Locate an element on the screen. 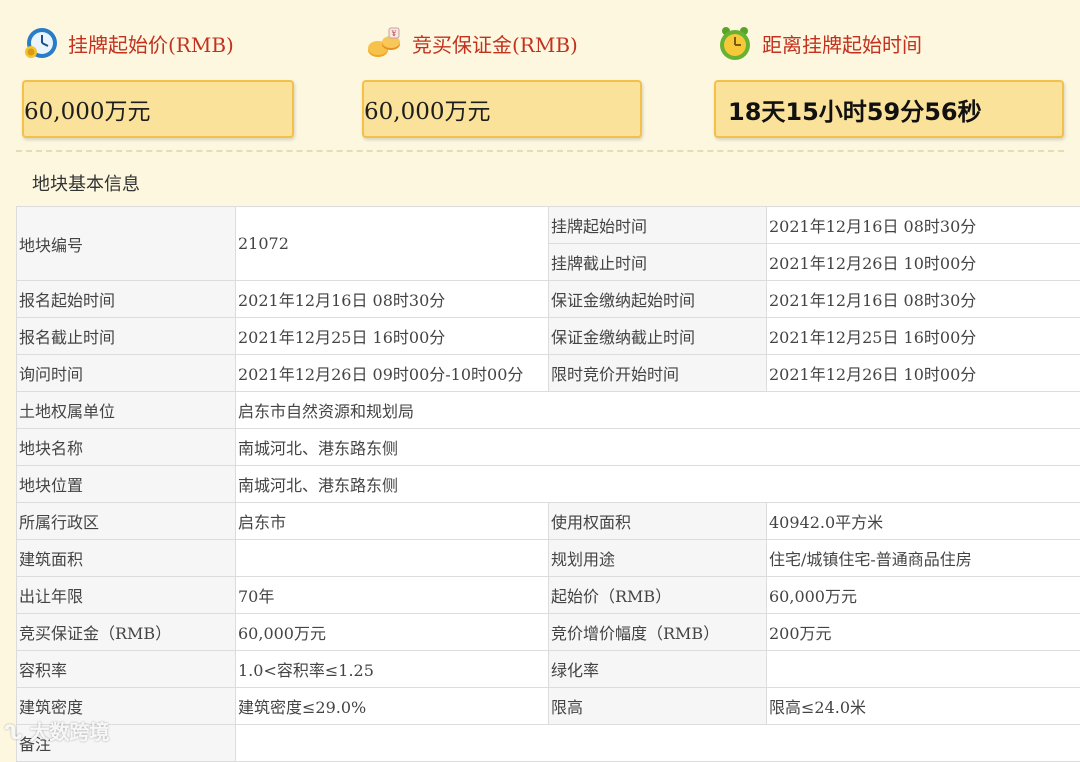 The height and width of the screenshot is (762, 1080). table-value: 建筑密度≤29.0% is located at coordinates (392, 706).